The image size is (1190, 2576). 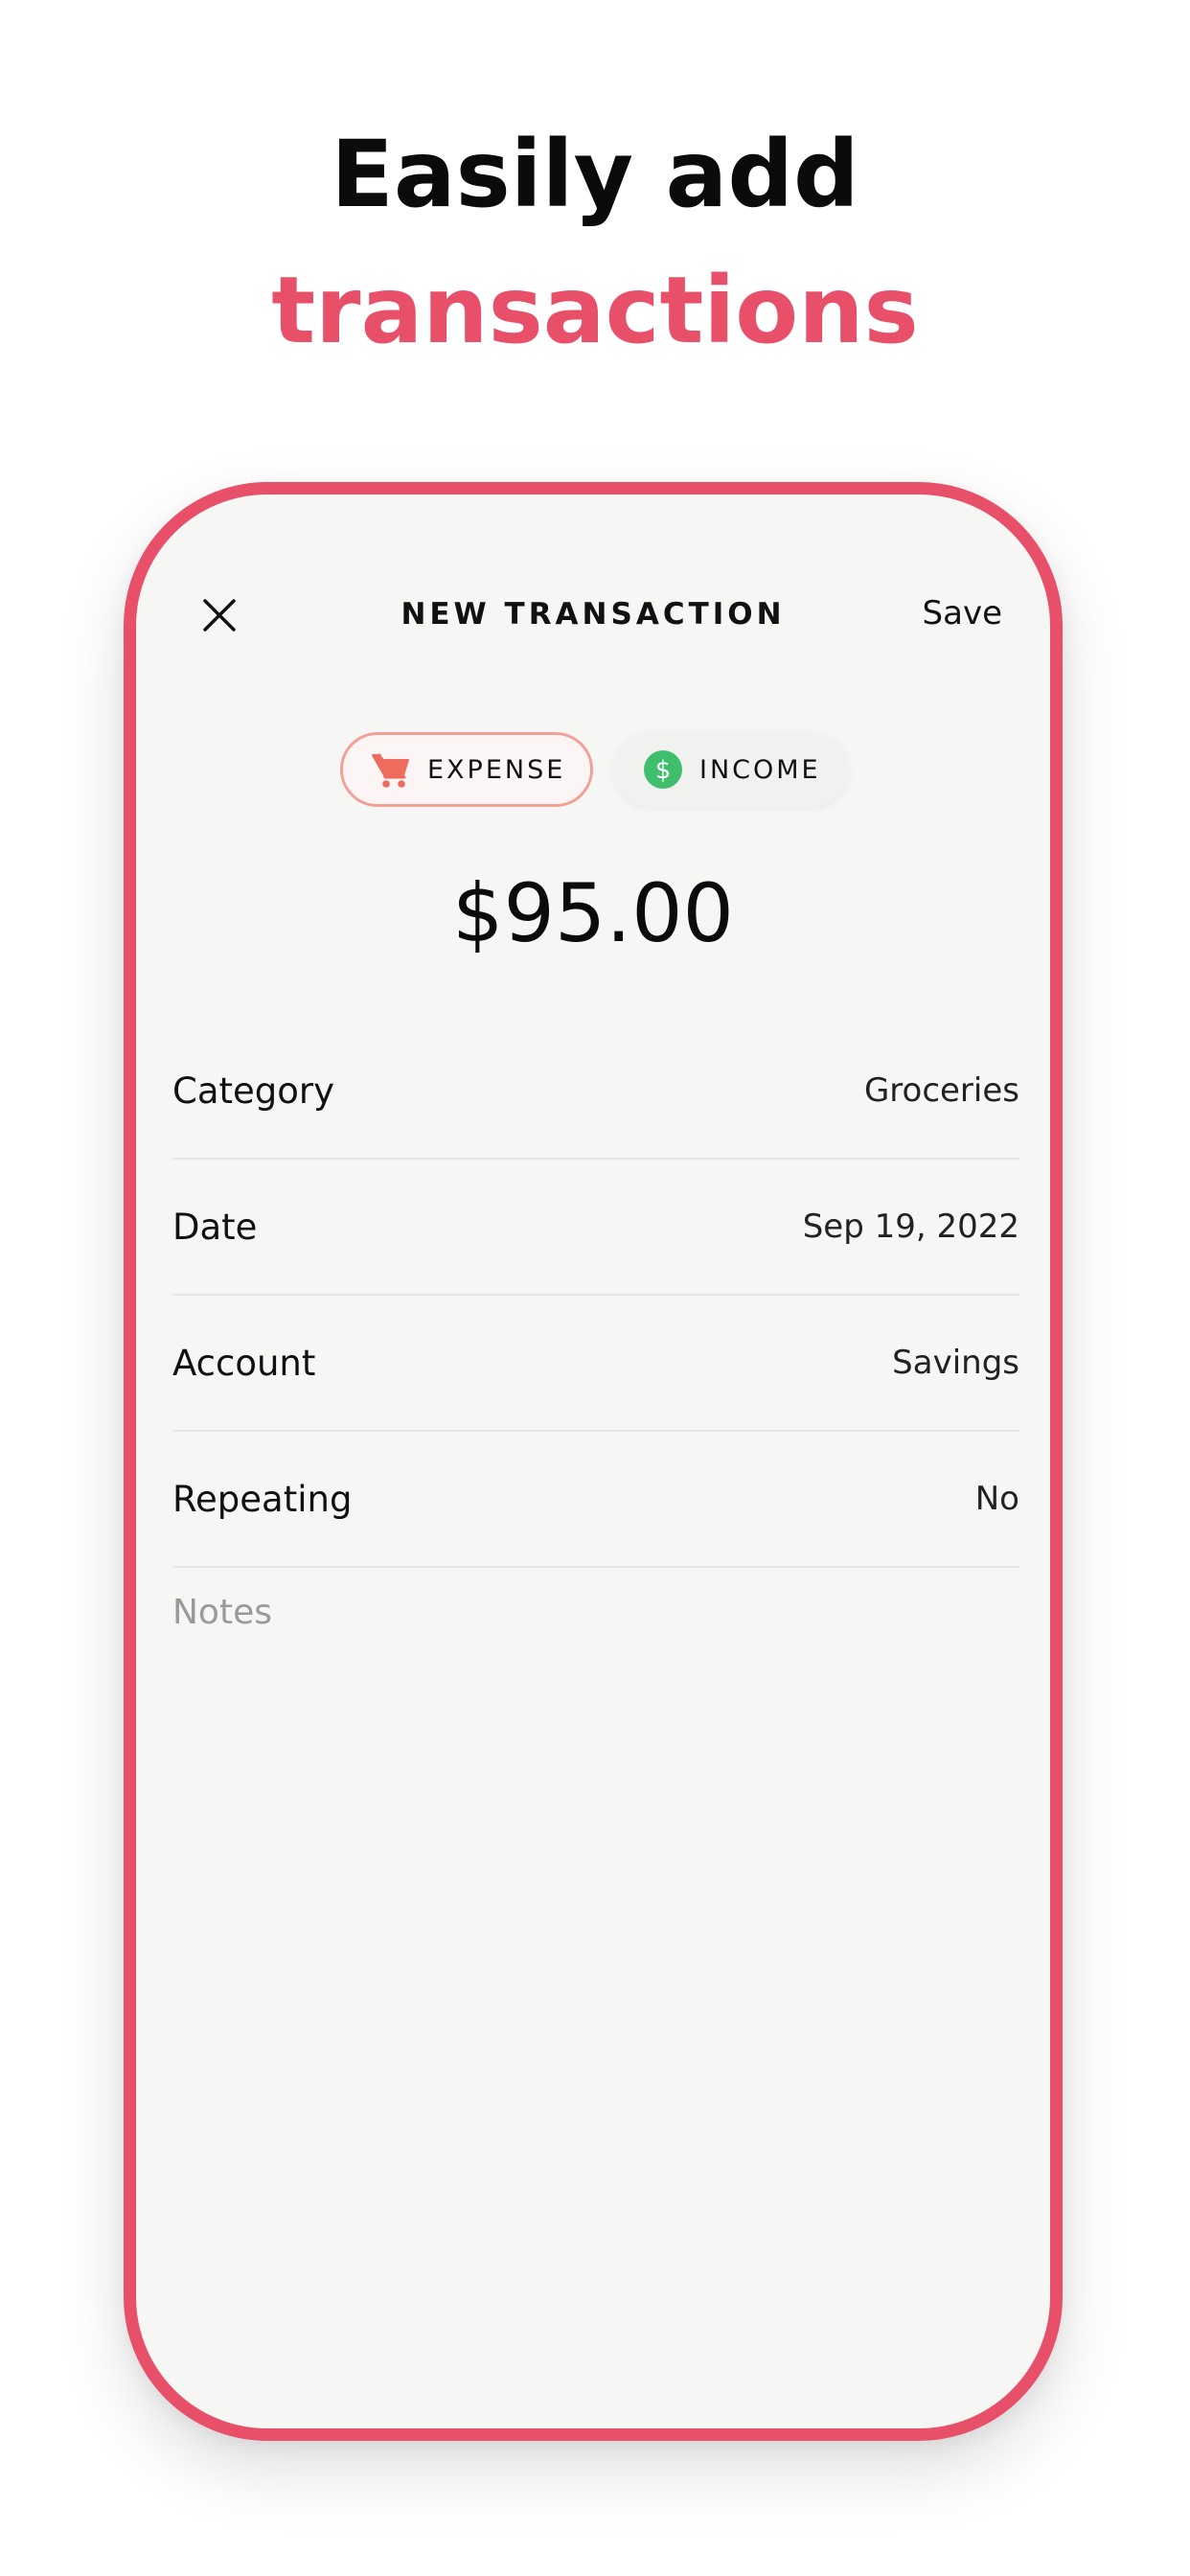 What do you see at coordinates (956, 1363) in the screenshot?
I see `account-value: Savings` at bounding box center [956, 1363].